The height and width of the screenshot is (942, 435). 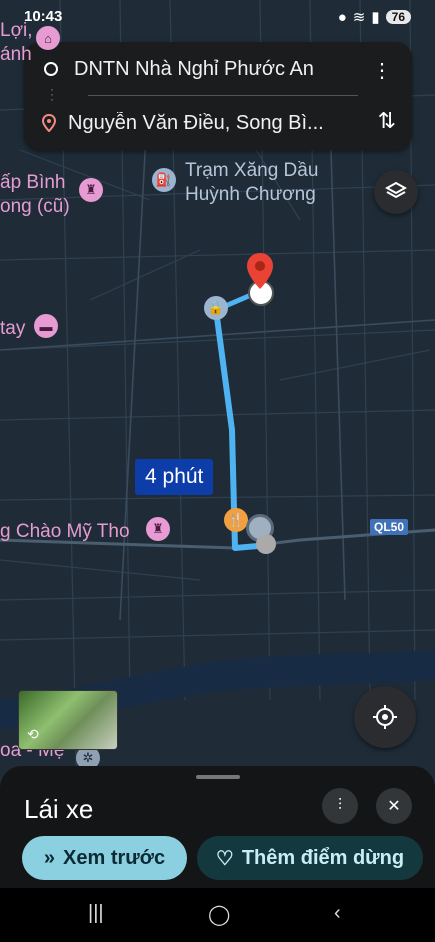 What do you see at coordinates (59, 809) in the screenshot?
I see `travel-mode-title: Lái xe` at bounding box center [59, 809].